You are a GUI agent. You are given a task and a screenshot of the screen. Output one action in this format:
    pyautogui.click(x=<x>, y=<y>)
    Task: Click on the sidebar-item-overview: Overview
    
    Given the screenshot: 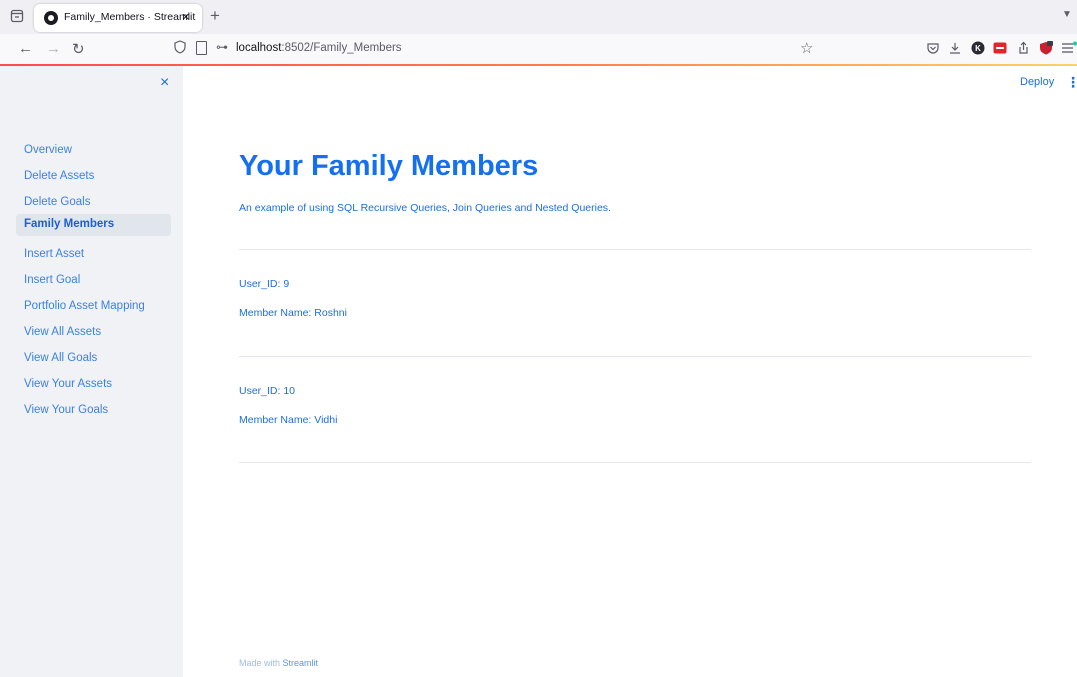 What is the action you would take?
    pyautogui.click(x=93, y=151)
    